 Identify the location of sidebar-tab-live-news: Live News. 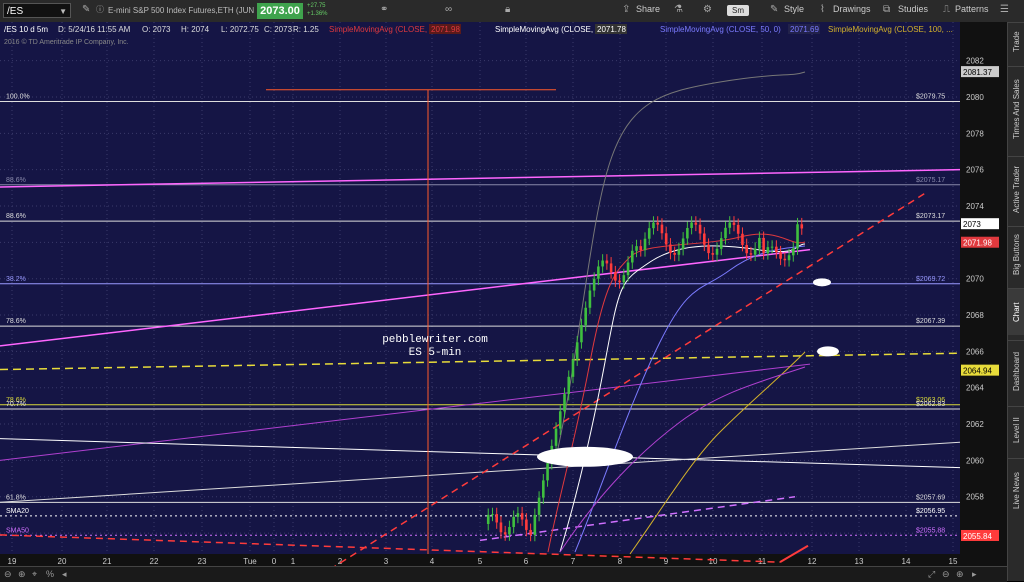
(1016, 490).